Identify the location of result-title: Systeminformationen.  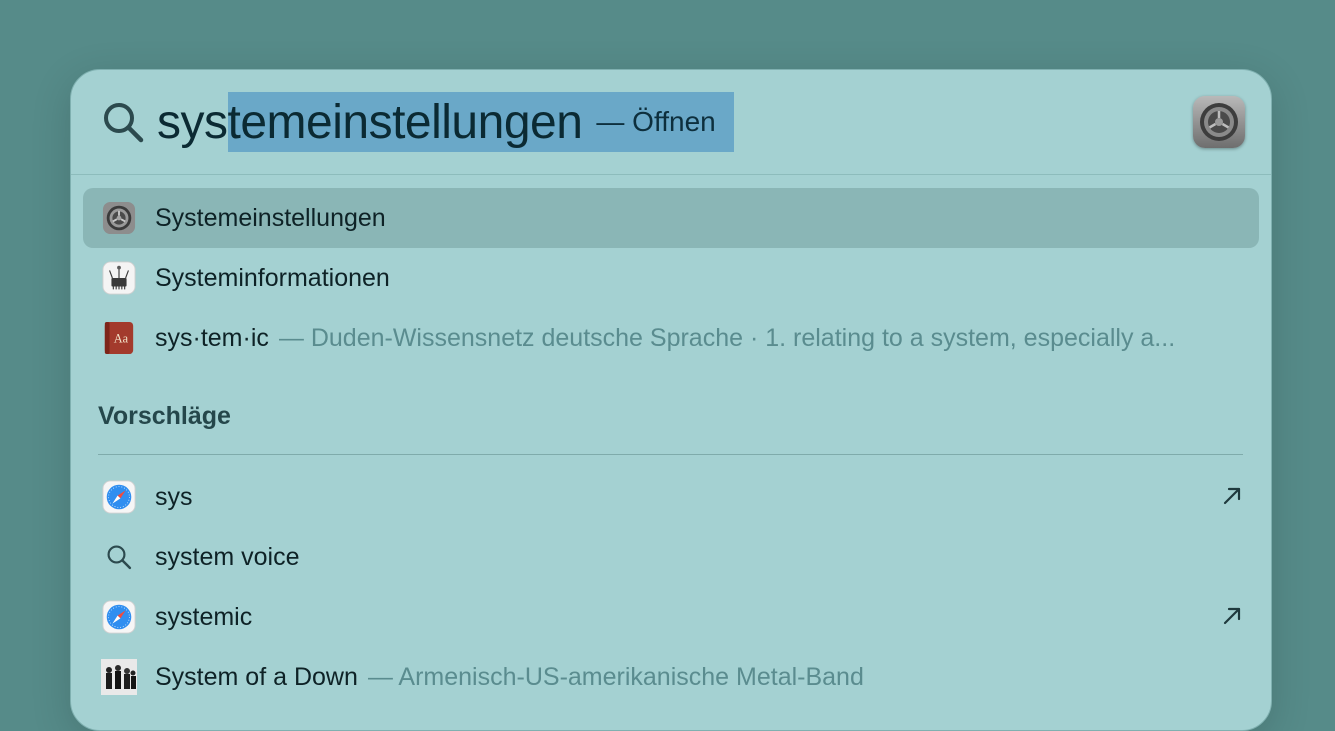
(272, 277).